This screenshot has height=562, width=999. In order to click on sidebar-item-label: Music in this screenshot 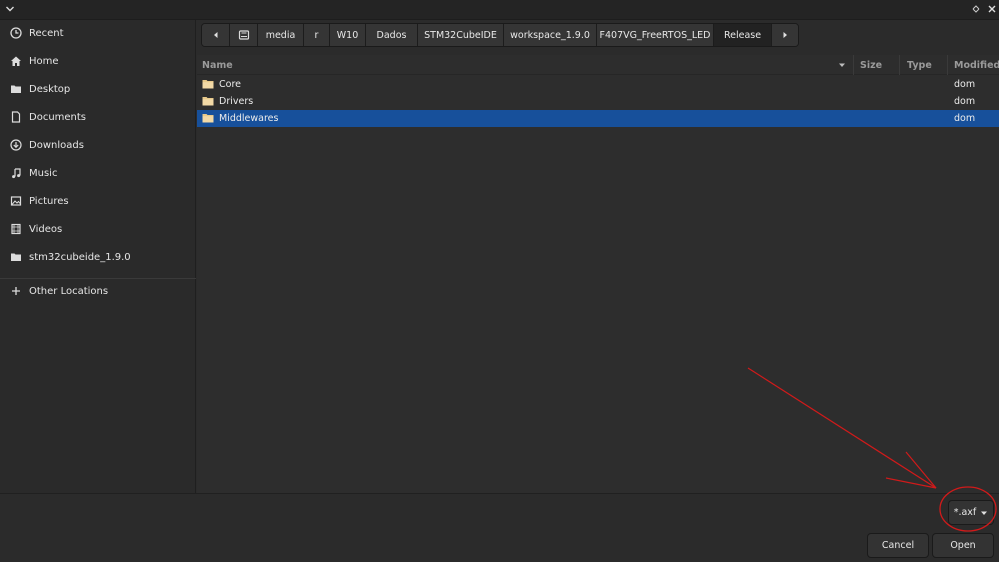, I will do `click(43, 173)`.